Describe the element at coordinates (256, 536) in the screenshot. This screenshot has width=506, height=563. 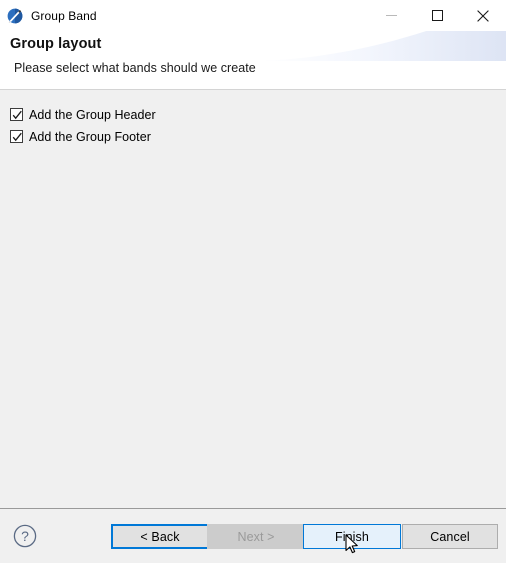
I see `next-button: Next >` at that location.